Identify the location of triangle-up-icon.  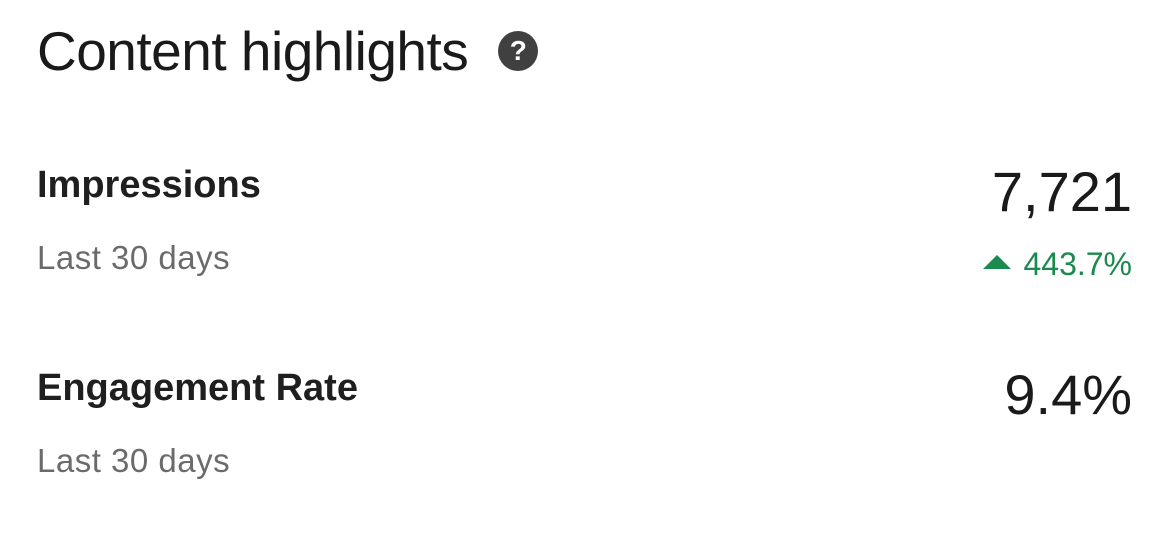
(997, 262).